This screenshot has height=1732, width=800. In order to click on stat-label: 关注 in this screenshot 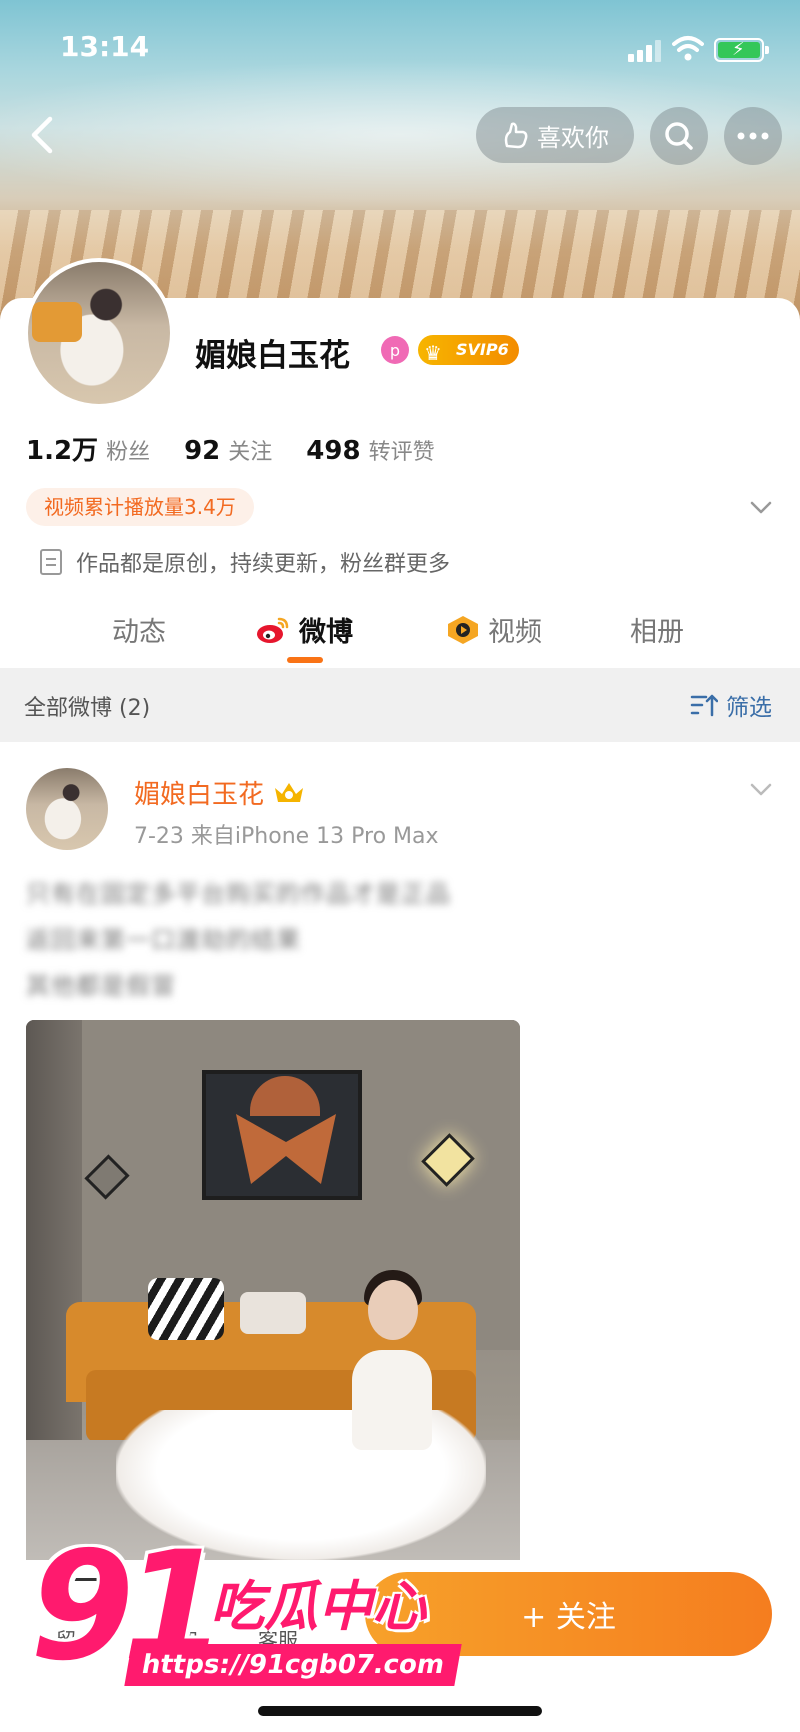, I will do `click(250, 452)`.